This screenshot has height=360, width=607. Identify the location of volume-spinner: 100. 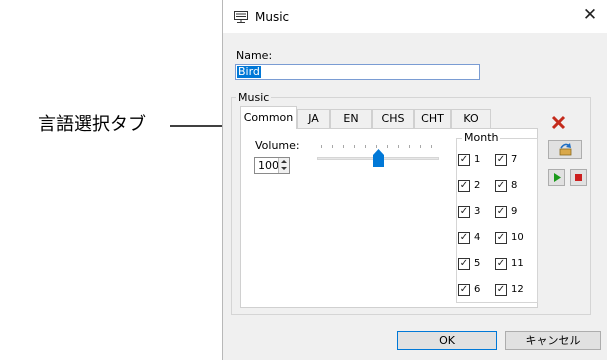
(272, 165).